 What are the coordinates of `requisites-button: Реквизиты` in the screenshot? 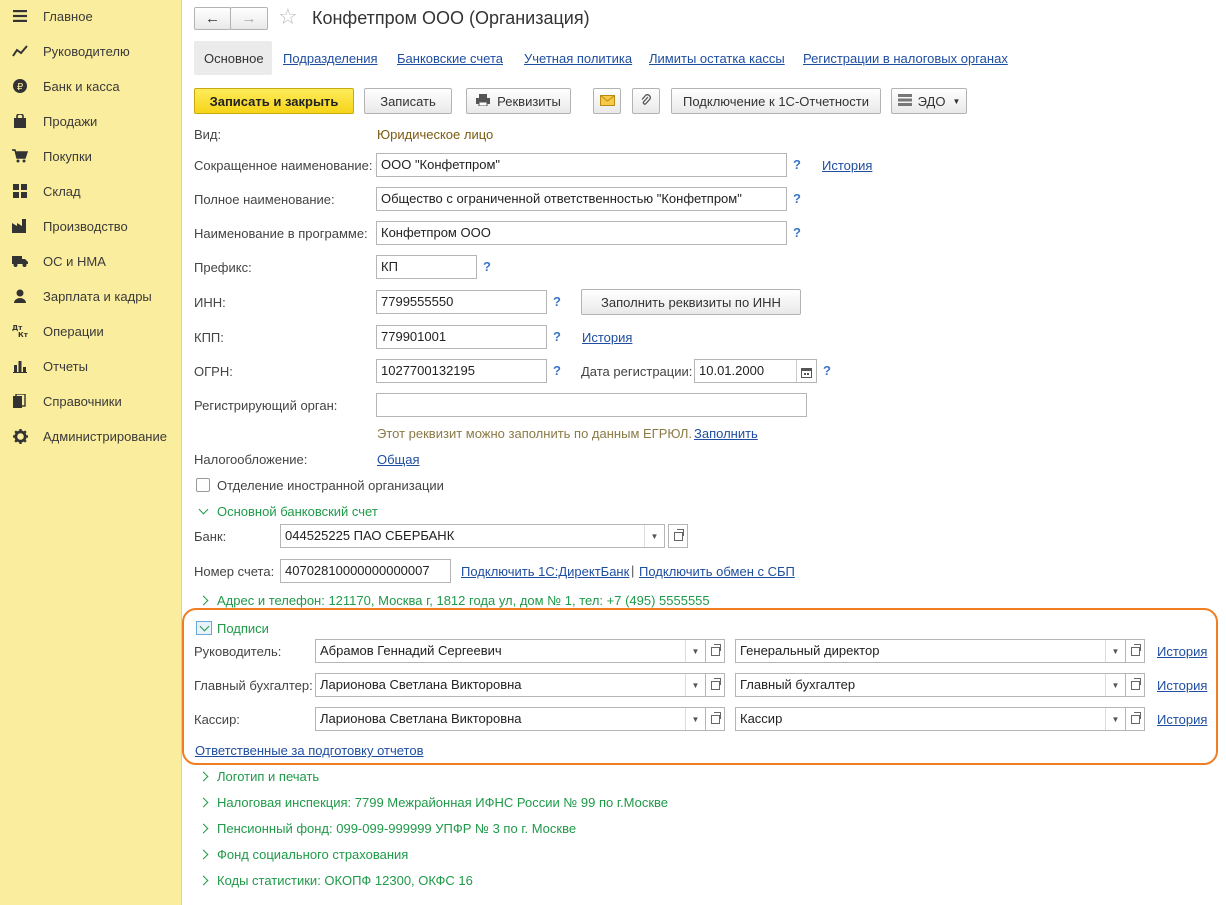 It's located at (518, 101).